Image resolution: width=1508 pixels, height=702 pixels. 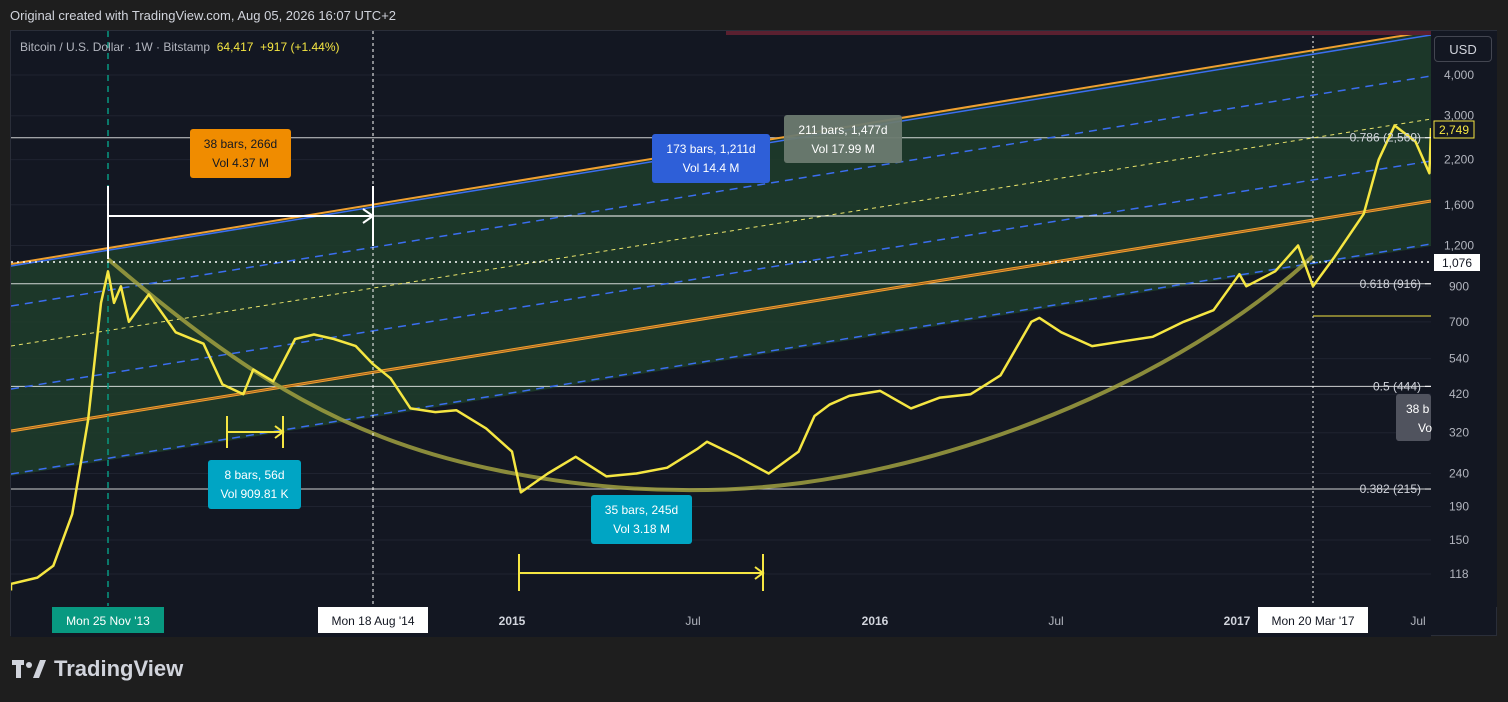 What do you see at coordinates (1390, 284) in the screenshot?
I see `fib-level-label: 0.618 (916)` at bounding box center [1390, 284].